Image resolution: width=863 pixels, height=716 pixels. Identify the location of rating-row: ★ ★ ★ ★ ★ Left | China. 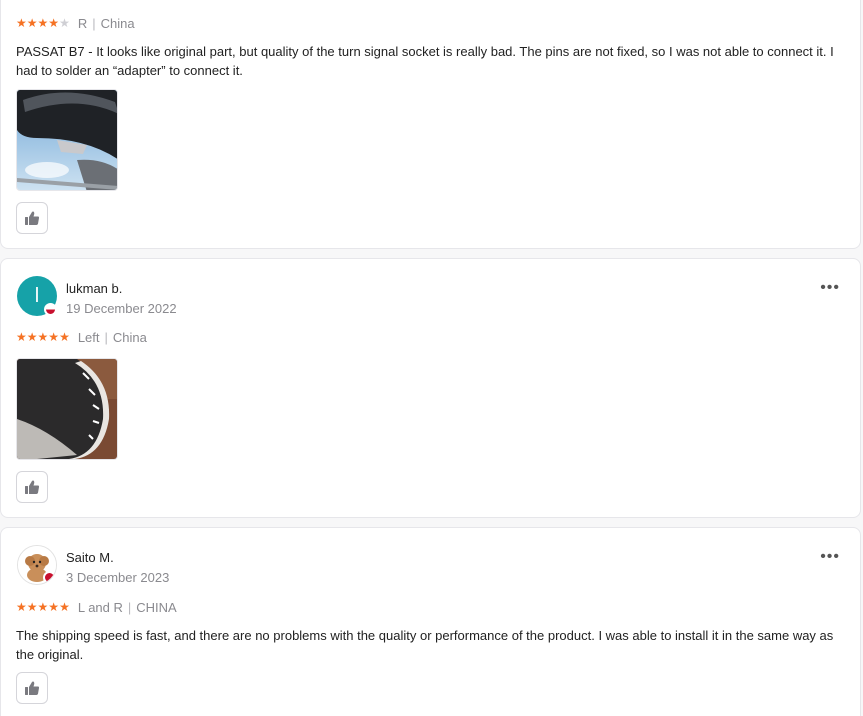
(81, 337).